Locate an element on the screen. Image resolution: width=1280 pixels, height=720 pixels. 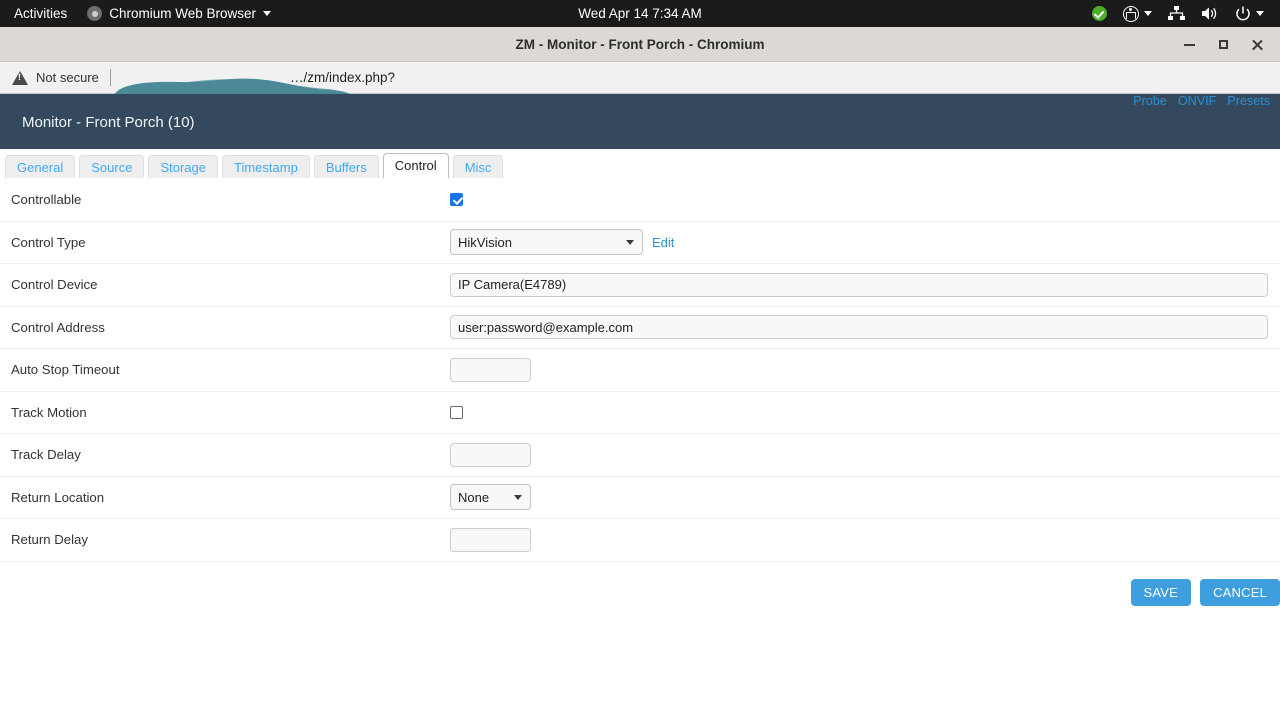
auto-stop-timeout-label: Auto Stop Timeout is located at coordinates (65, 370).